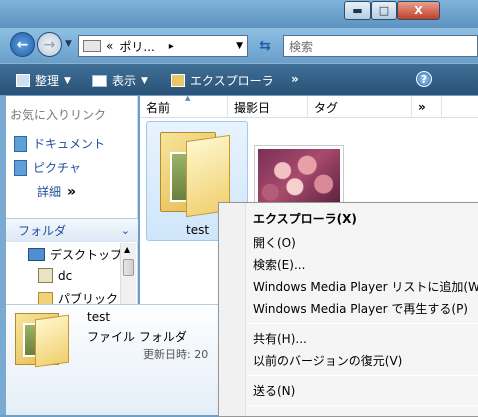 This screenshot has height=417, width=478. I want to click on favorite-link-documents: ドキュメント, so click(59, 143).